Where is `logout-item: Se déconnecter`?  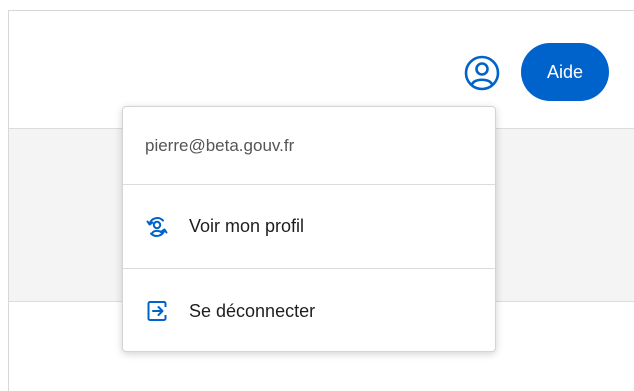
logout-item: Se déconnecter is located at coordinates (309, 311).